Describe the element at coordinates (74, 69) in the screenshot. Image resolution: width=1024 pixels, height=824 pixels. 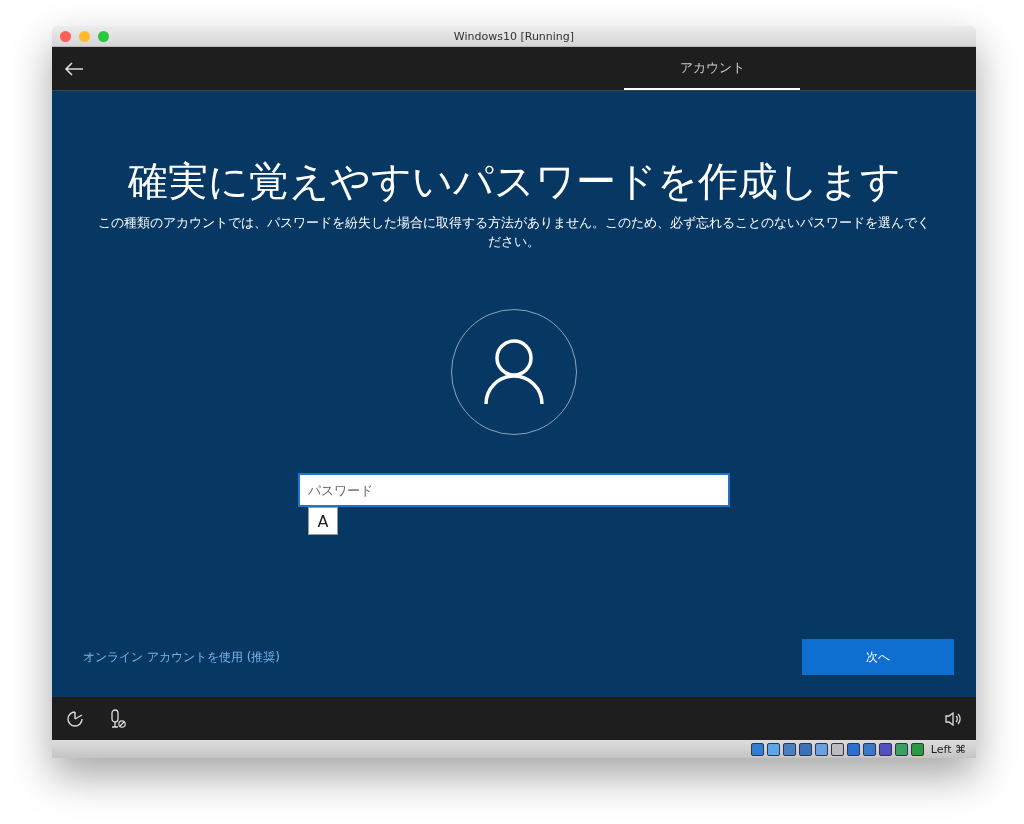
I see `back-arrow-icon` at that location.